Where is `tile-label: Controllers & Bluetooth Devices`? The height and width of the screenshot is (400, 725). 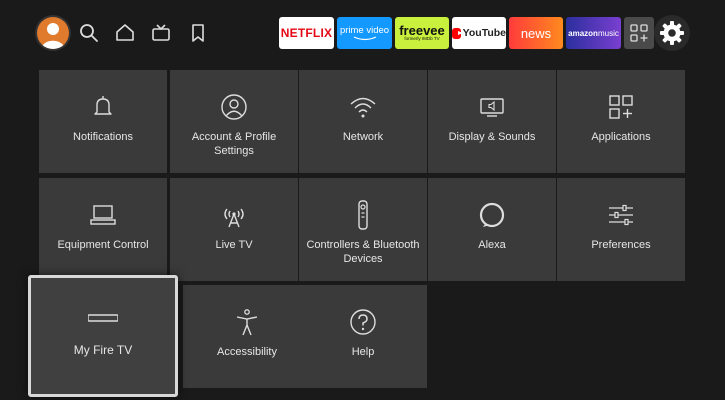 tile-label: Controllers & Bluetooth Devices is located at coordinates (363, 252).